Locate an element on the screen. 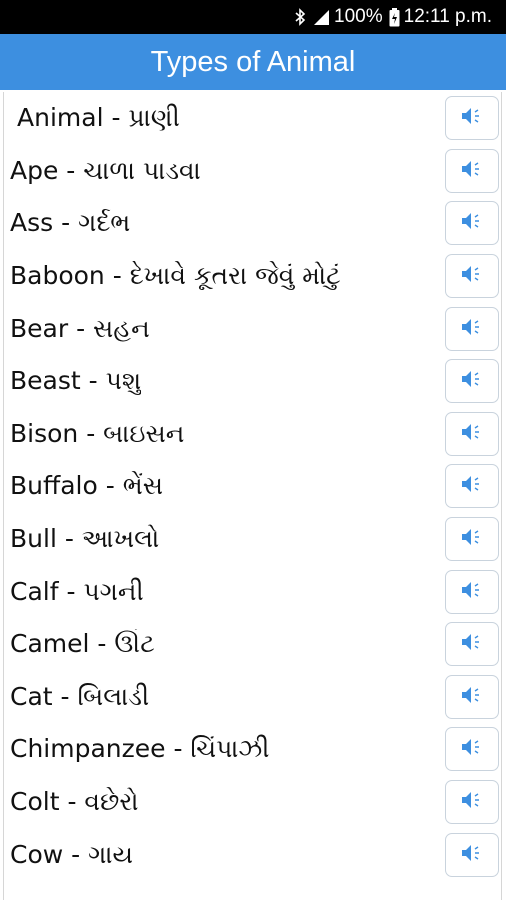 The width and height of the screenshot is (506, 900). signal-icon is located at coordinates (321, 17).